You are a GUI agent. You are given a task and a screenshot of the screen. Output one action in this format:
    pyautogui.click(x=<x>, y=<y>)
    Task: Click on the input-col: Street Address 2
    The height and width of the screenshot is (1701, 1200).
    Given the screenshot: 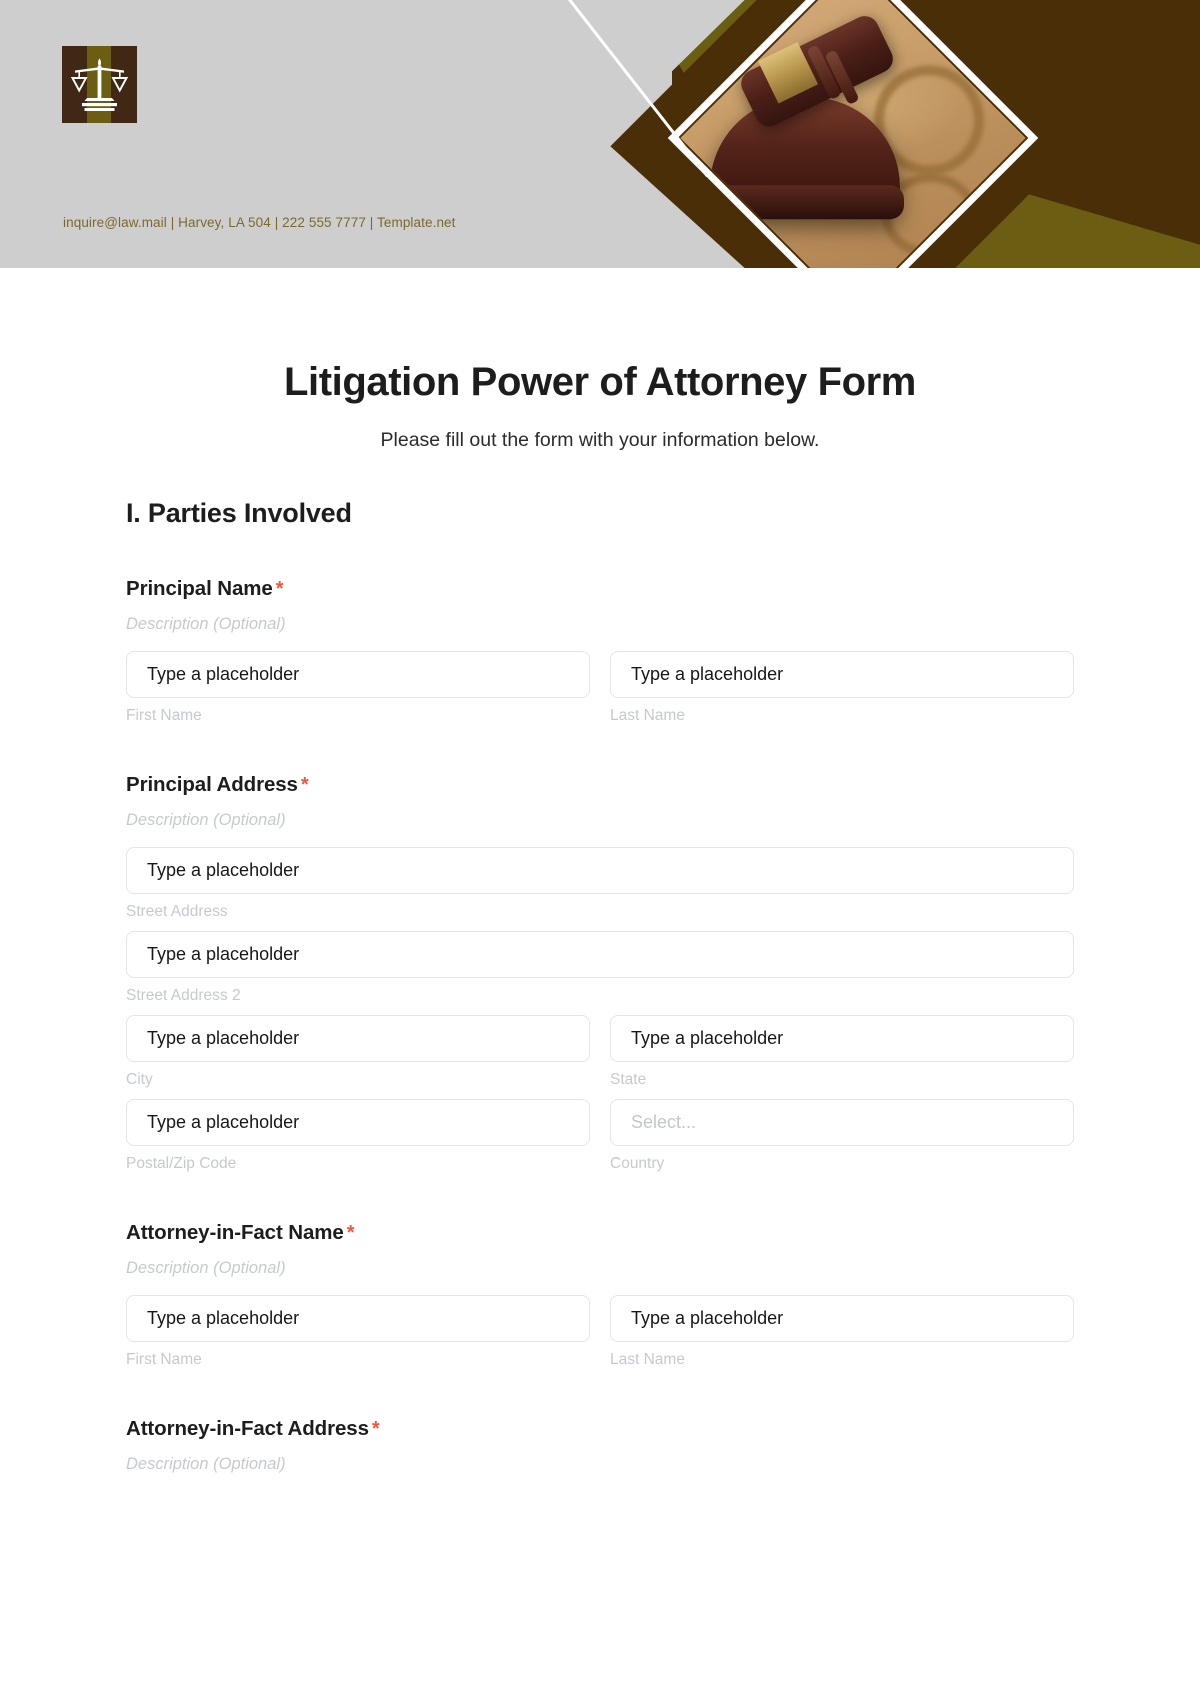 What is the action you would take?
    pyautogui.click(x=600, y=968)
    